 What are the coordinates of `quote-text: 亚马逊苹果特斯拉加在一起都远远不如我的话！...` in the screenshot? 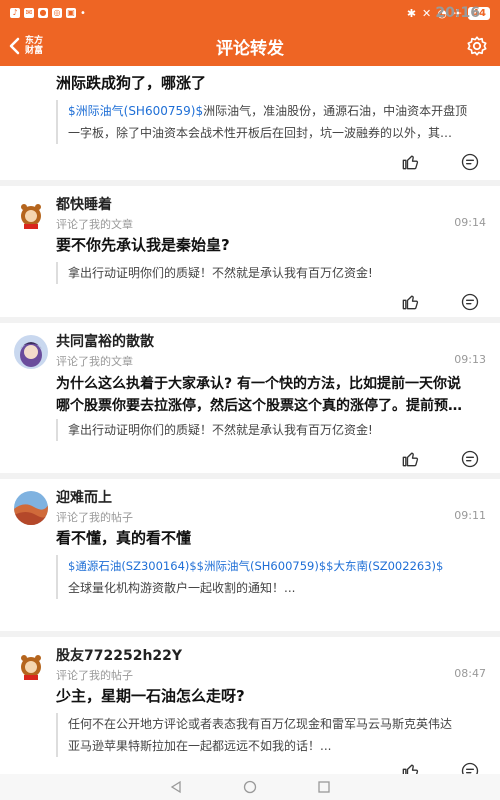 It's located at (200, 746).